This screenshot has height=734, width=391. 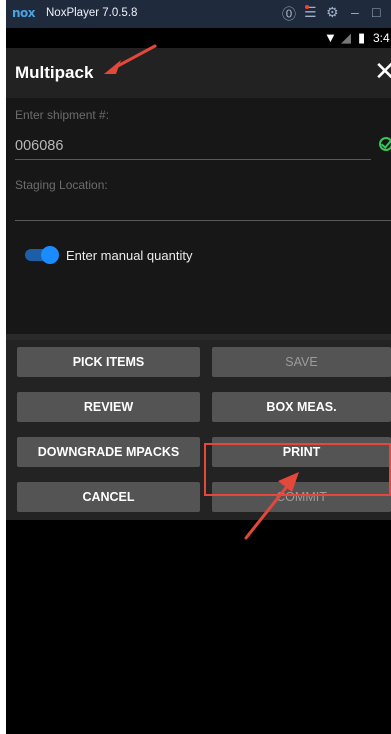 What do you see at coordinates (271, 506) in the screenshot?
I see `commit-arrow` at bounding box center [271, 506].